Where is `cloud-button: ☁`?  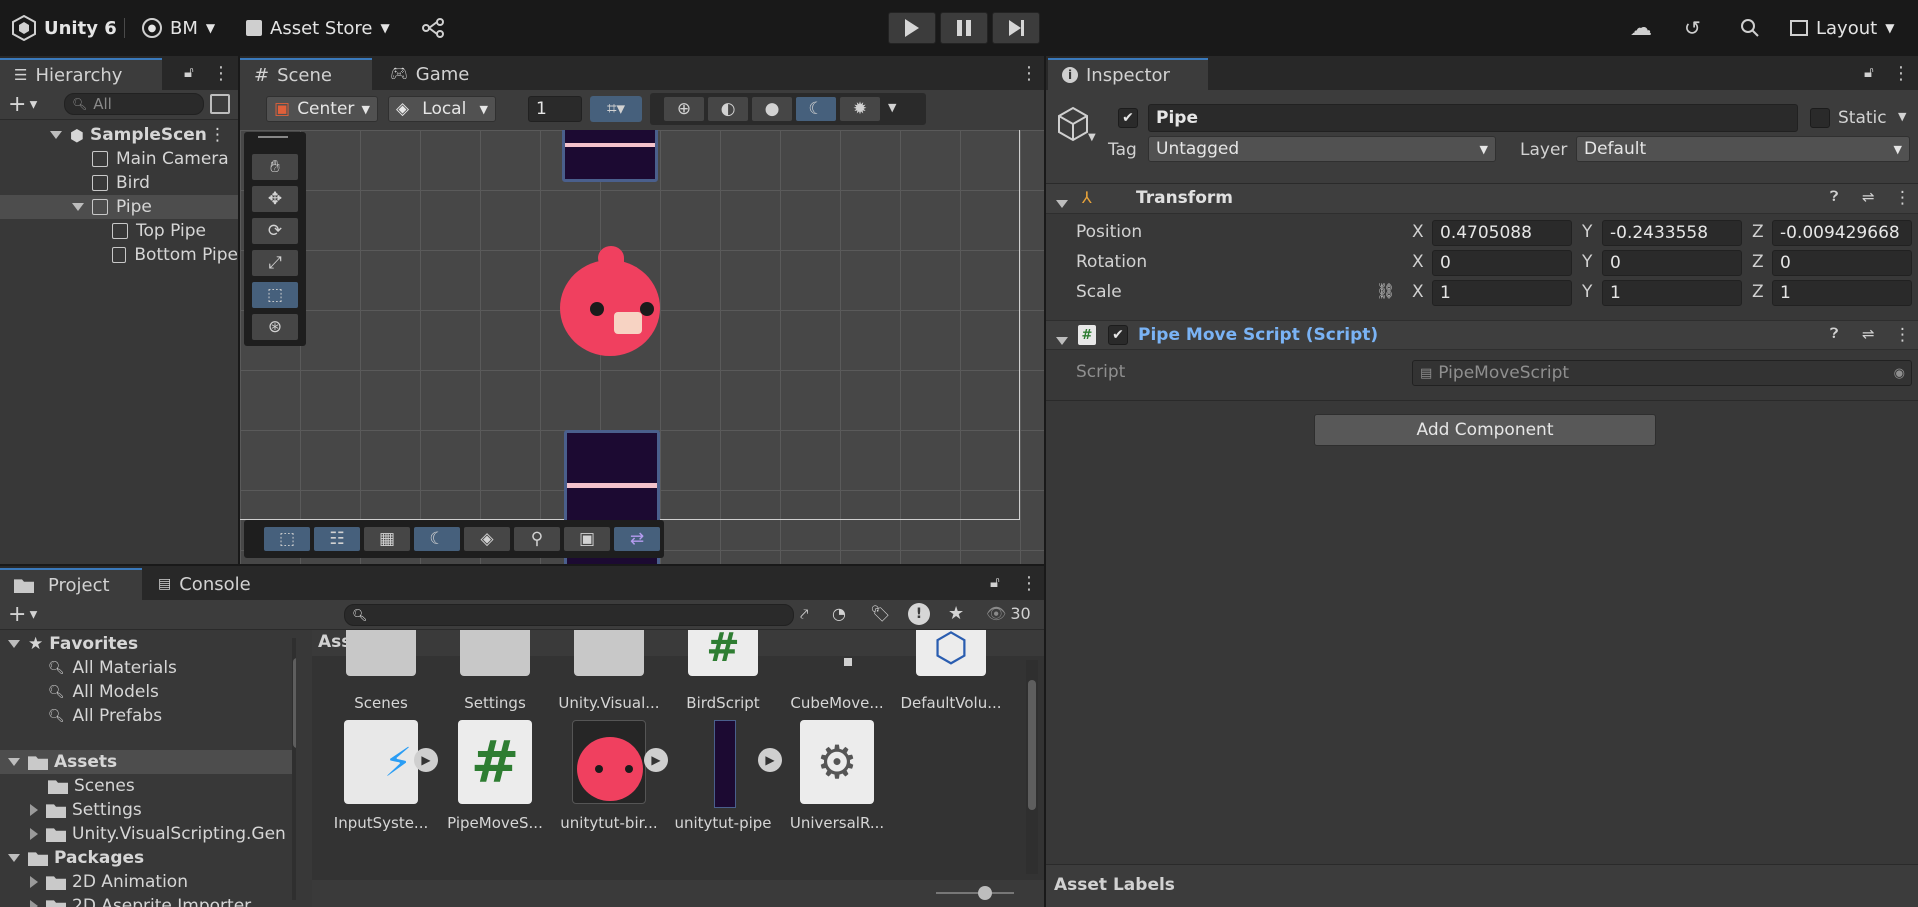 cloud-button: ☁ is located at coordinates (1641, 28).